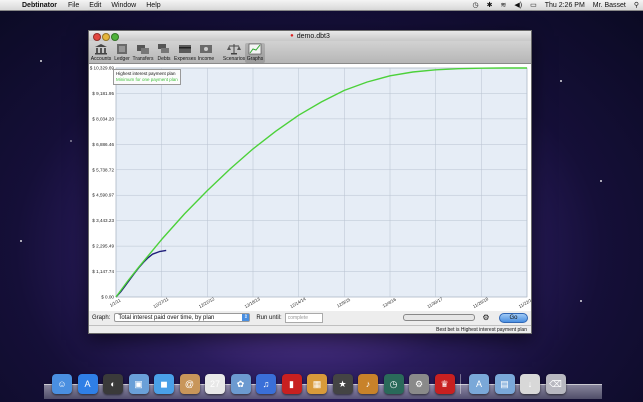 Image resolution: width=643 pixels, height=402 pixels. Describe the element at coordinates (103, 195) in the screenshot. I see `y-tick-label: $ 4,590.97` at that location.